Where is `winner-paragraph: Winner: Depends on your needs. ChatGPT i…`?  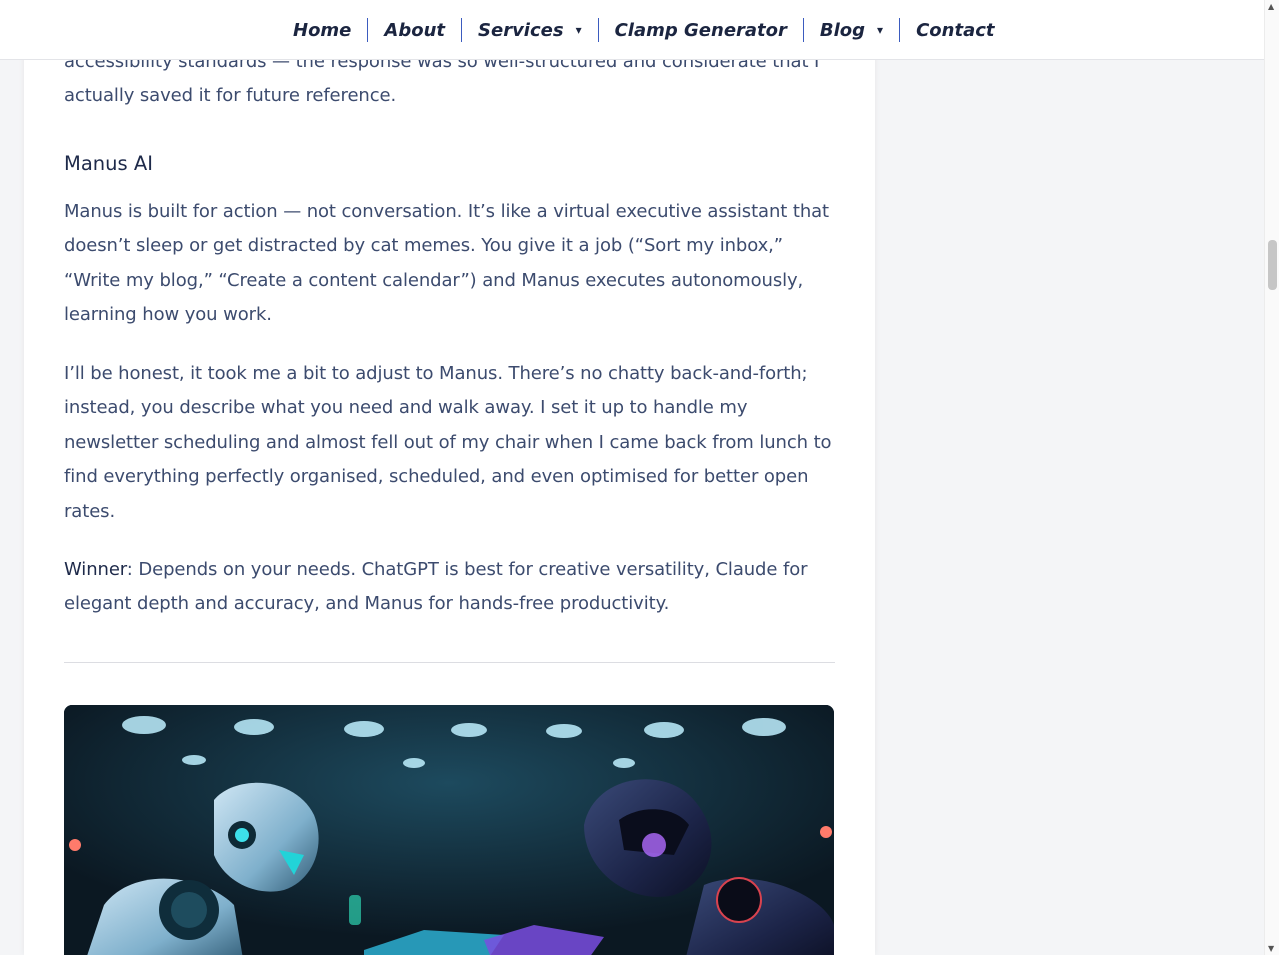
winner-paragraph: Winner: Depends on your needs. ChatGPT i… is located at coordinates (449, 587).